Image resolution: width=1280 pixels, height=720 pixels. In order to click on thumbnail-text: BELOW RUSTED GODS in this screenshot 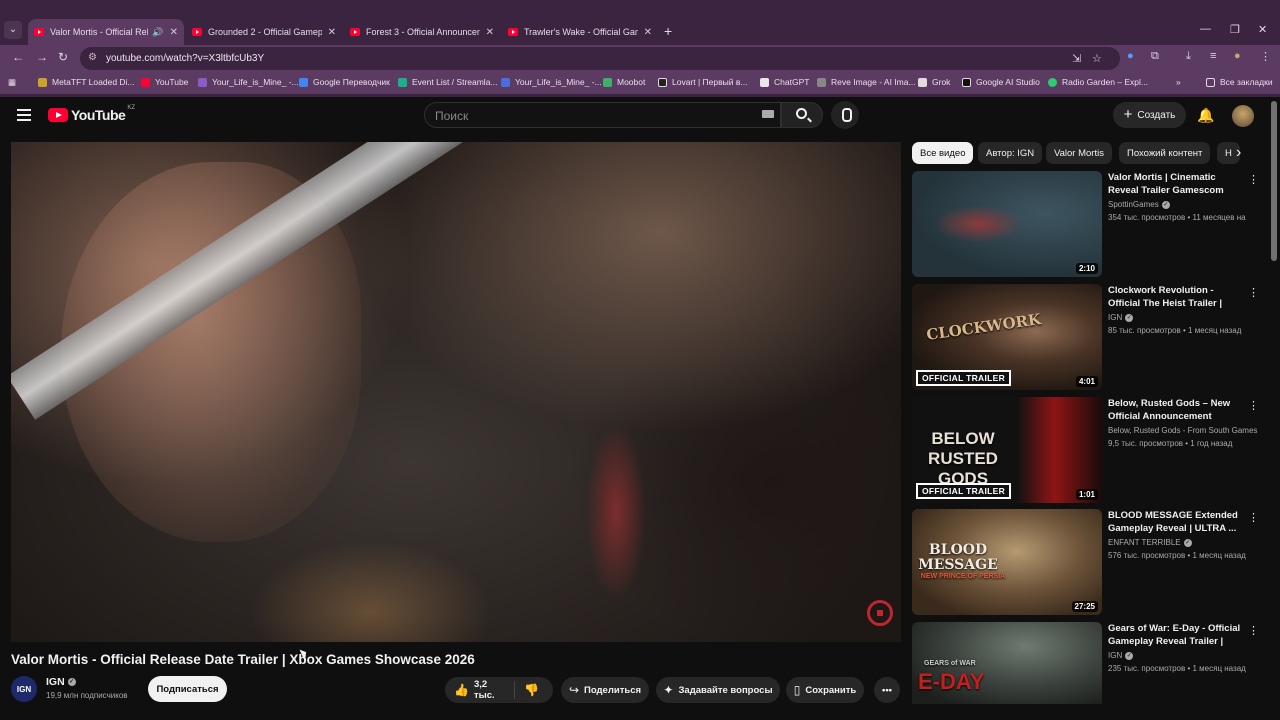, I will do `click(963, 458)`.